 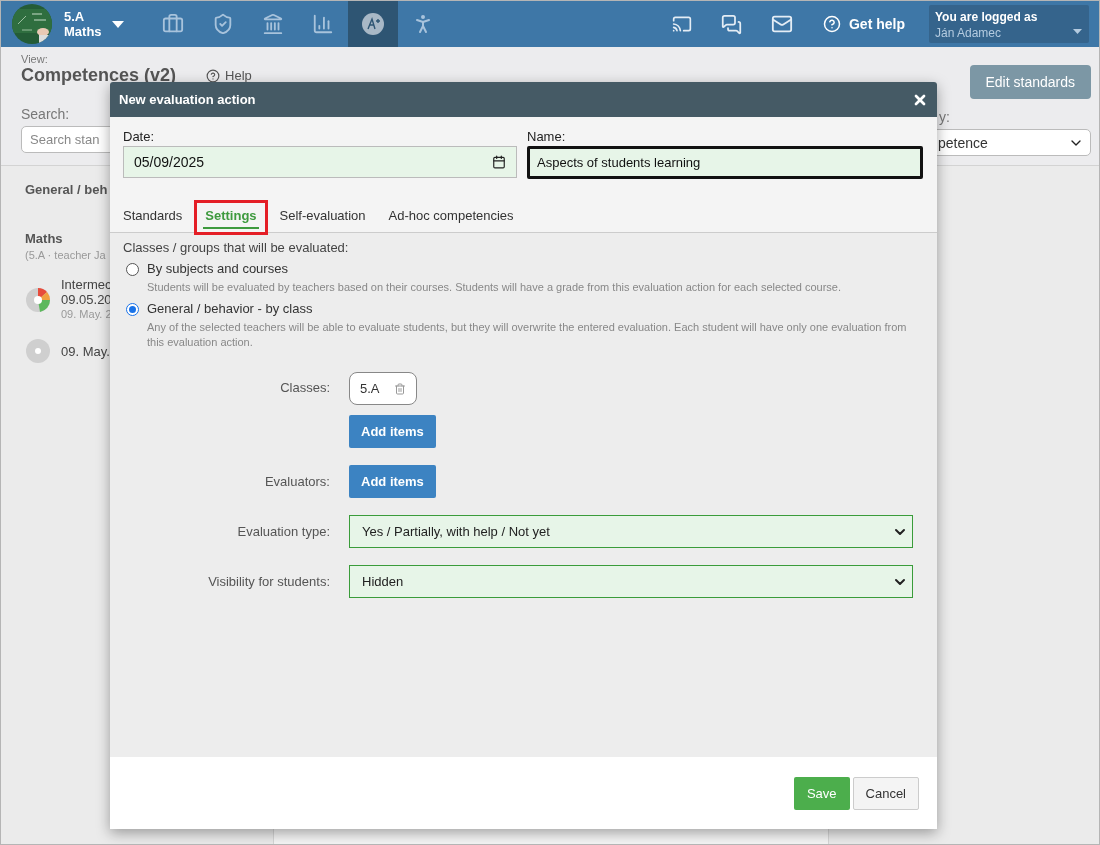 I want to click on option-description: Students will be evaluated by teachers based on their courses. Students will have a grade from this evaluation action for each selected course., so click(x=494, y=287).